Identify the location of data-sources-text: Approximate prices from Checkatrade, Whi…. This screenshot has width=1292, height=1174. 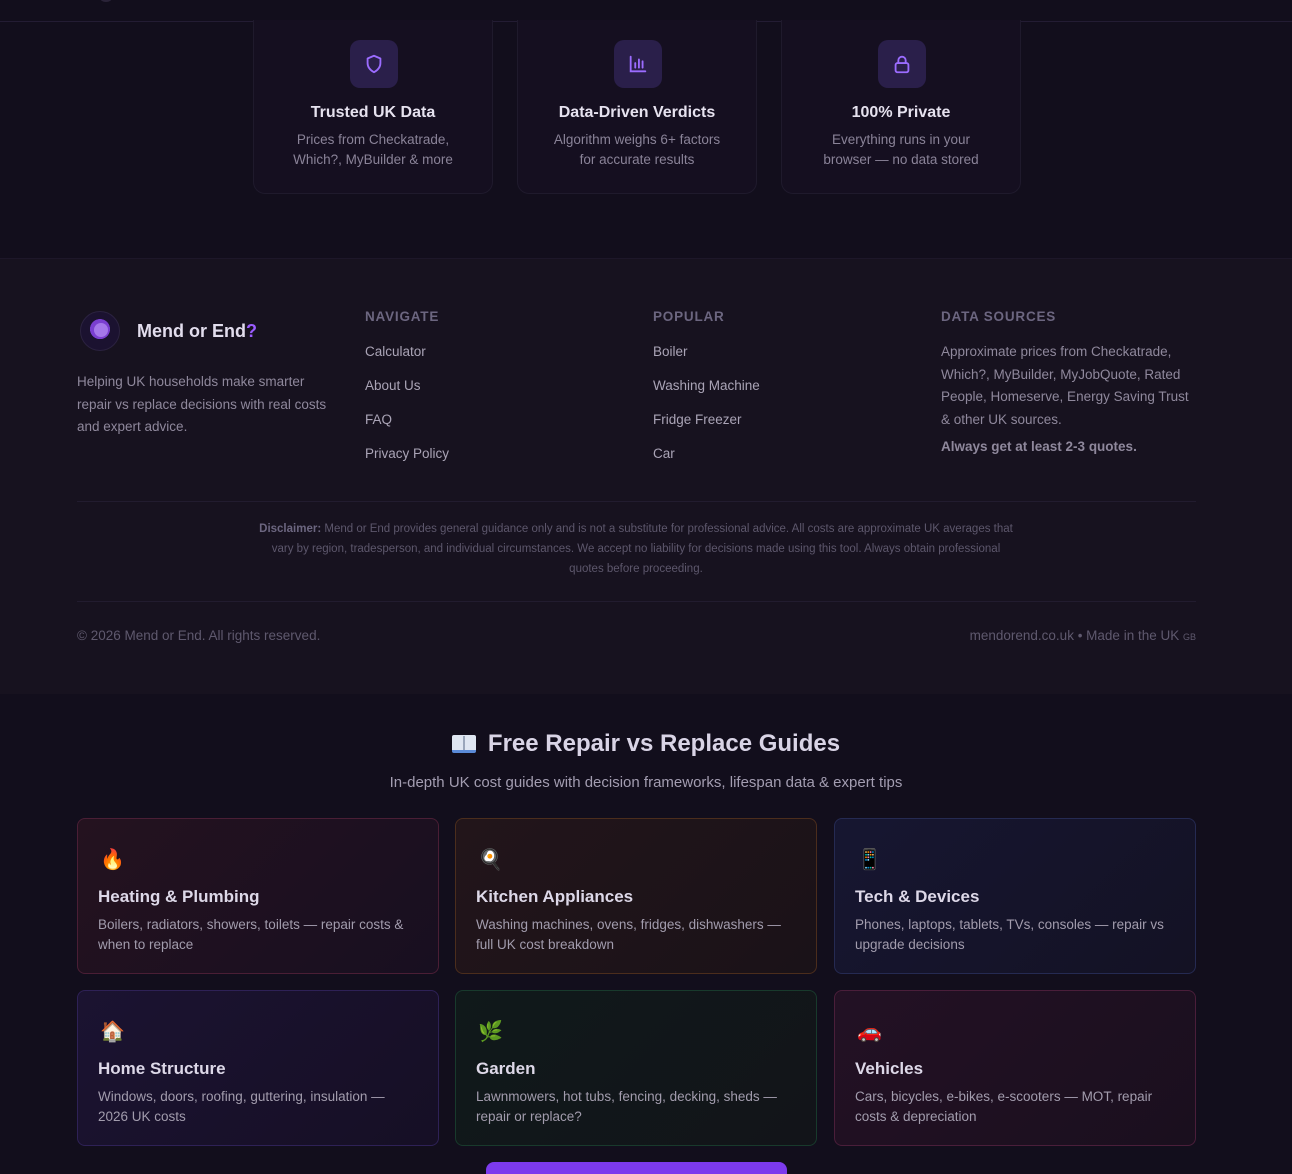
(1065, 385).